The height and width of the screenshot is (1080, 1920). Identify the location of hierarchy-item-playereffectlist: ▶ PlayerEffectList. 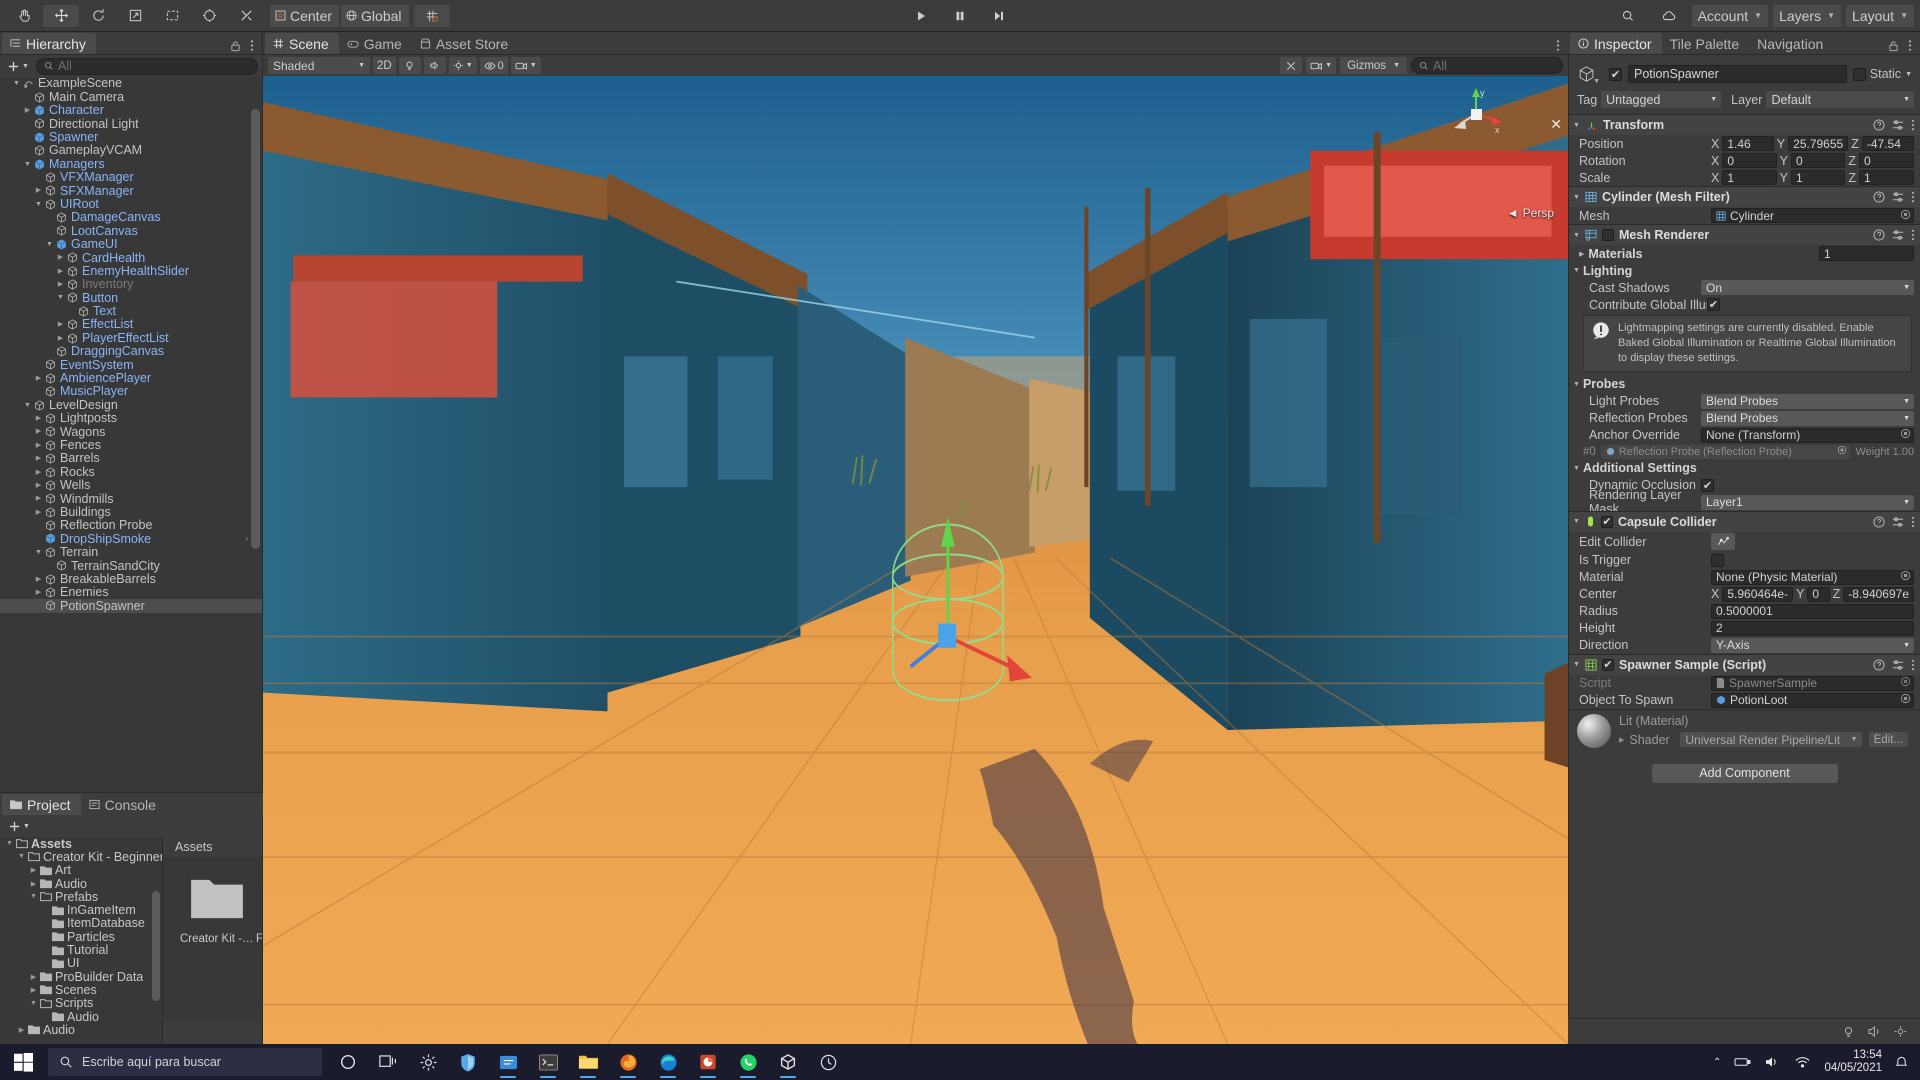
(131, 337).